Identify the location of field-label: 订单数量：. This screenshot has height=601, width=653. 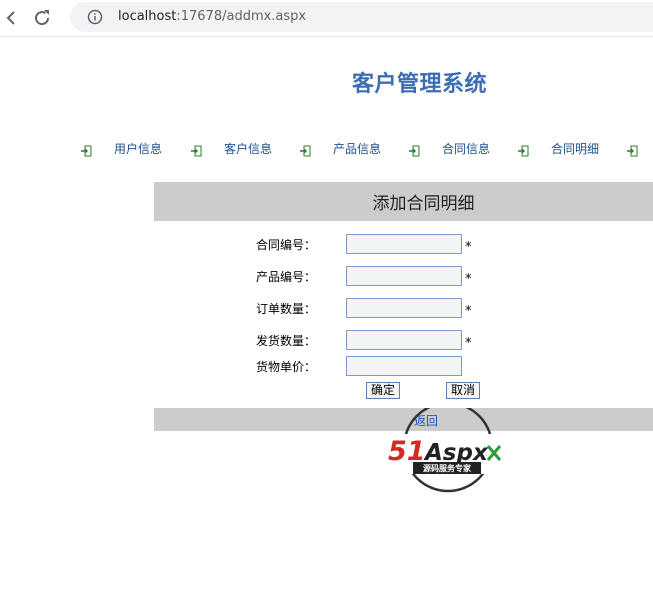
(286, 308).